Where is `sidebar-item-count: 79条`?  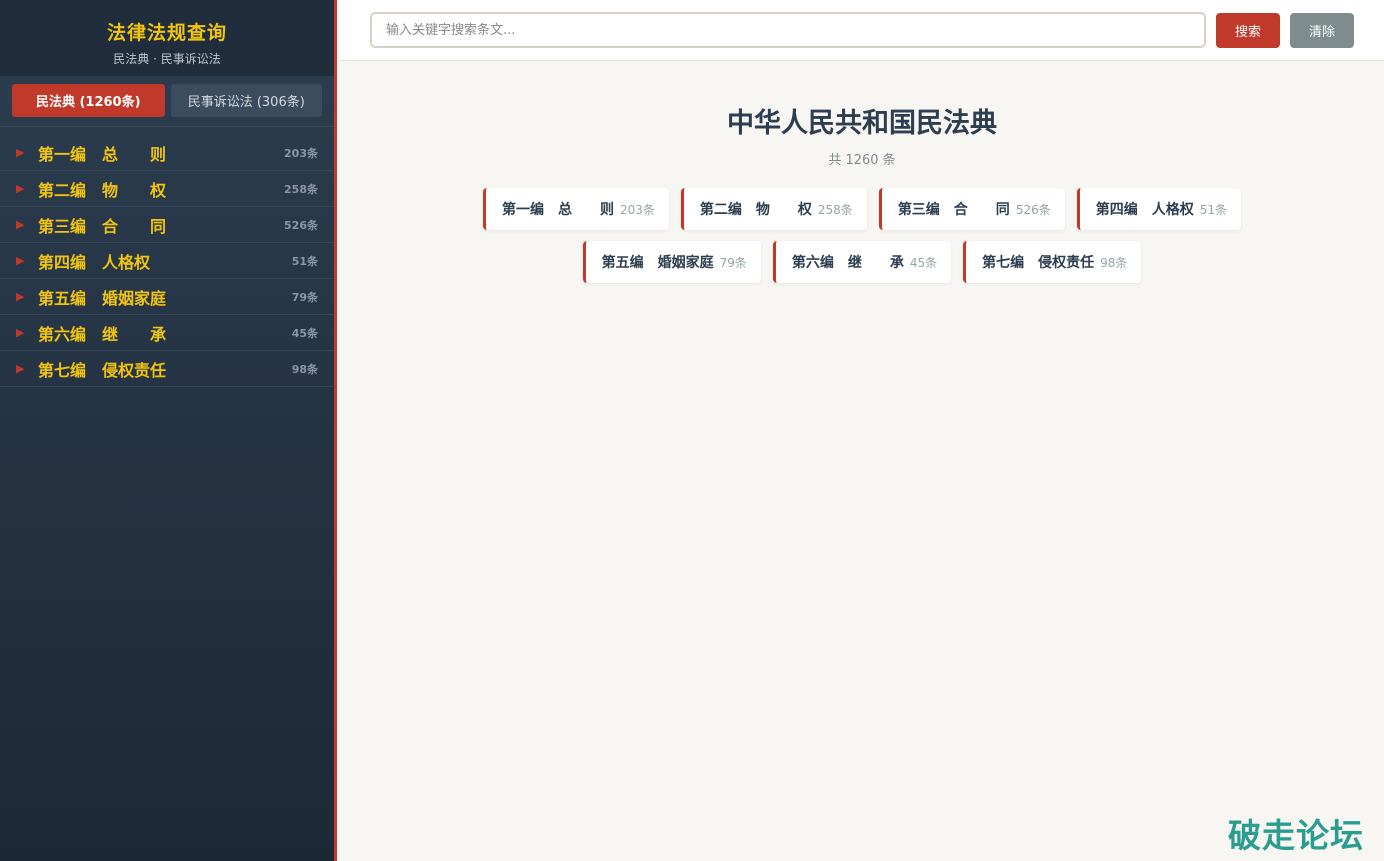
sidebar-item-count: 79条 is located at coordinates (304, 297).